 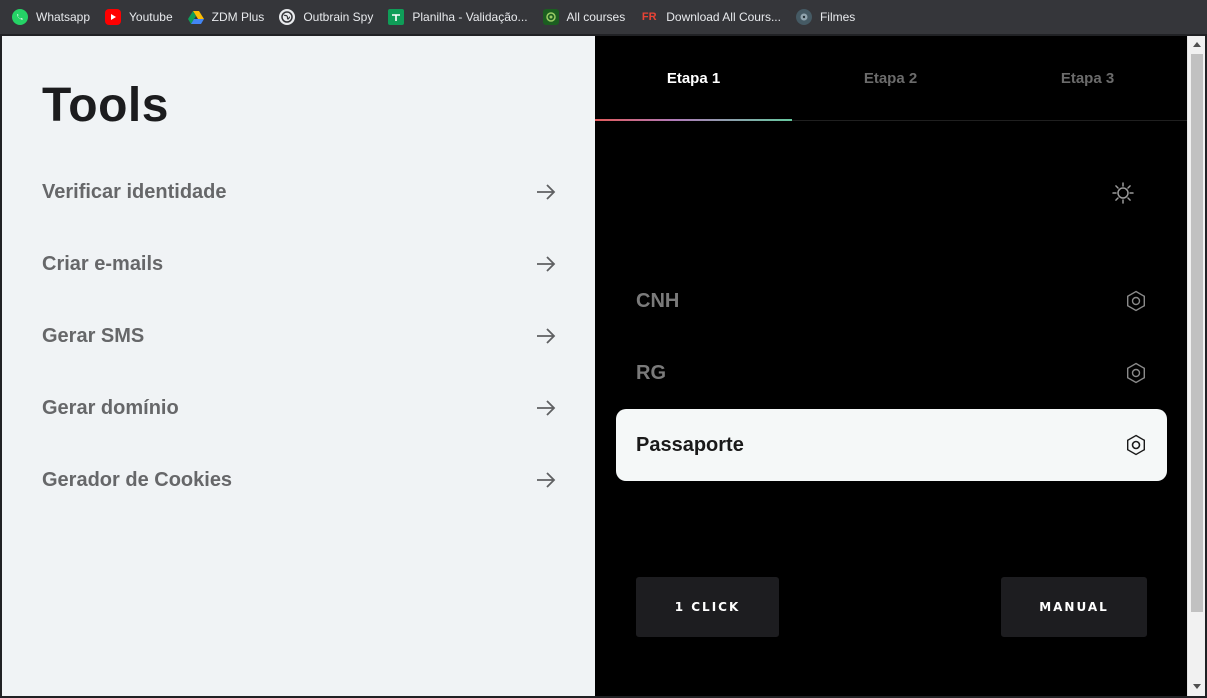 I want to click on tab-etapa-3: Etapa 3, so click(x=1087, y=78).